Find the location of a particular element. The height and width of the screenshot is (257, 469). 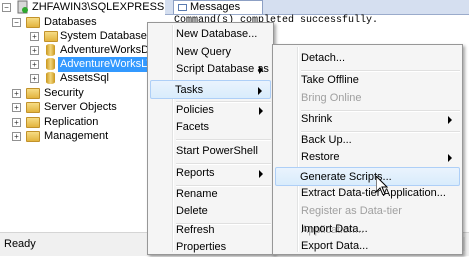

menu-item-label: Bring Online is located at coordinates (331, 98).